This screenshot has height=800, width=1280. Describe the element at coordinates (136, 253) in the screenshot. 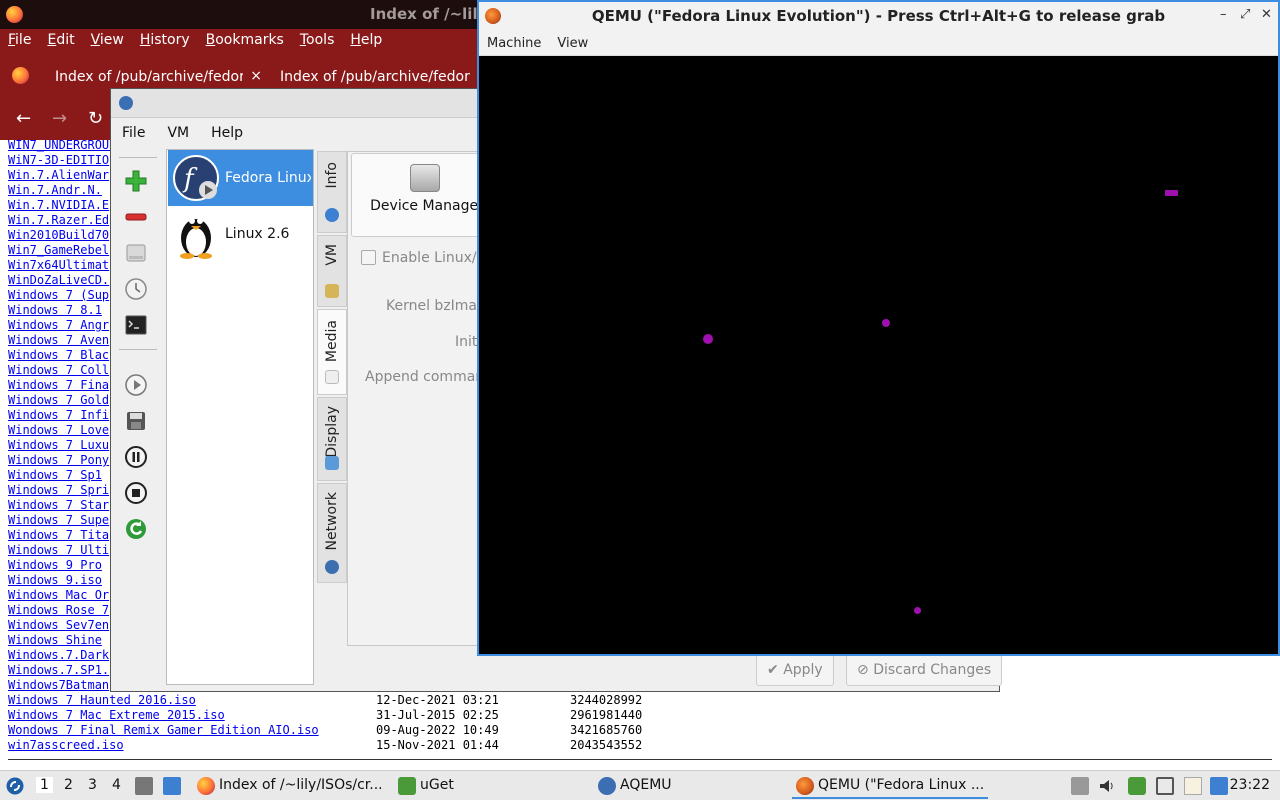

I see `hard-disk-icon` at that location.